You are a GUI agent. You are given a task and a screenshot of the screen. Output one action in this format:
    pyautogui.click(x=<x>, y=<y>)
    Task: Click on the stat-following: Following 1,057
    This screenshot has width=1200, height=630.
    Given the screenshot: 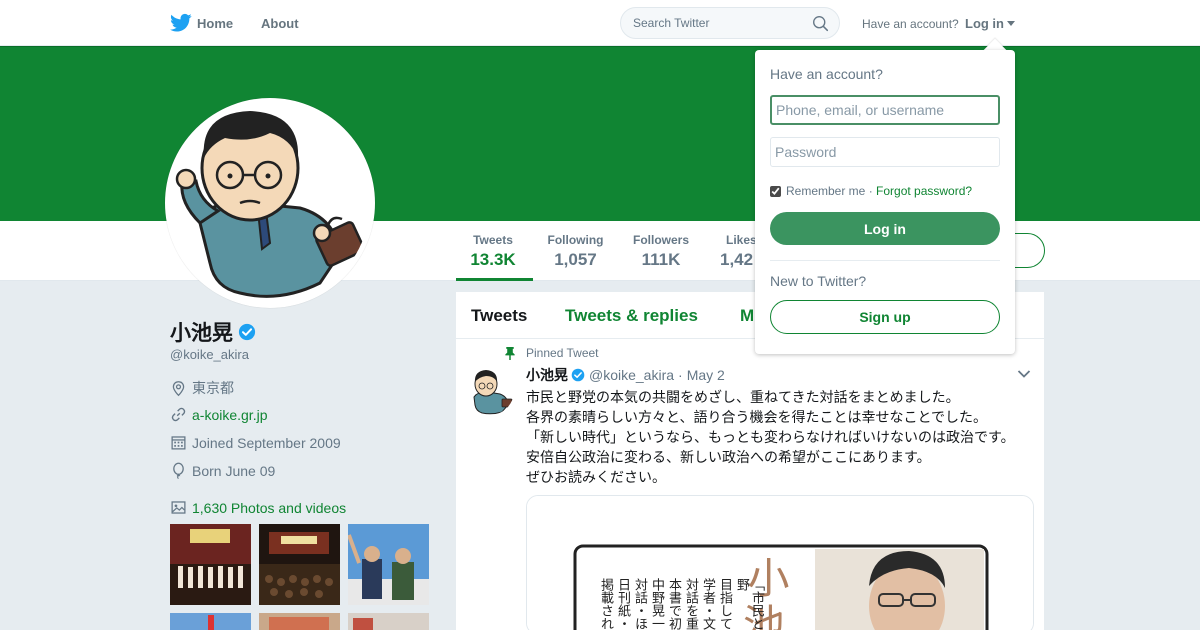 What is the action you would take?
    pyautogui.click(x=575, y=251)
    